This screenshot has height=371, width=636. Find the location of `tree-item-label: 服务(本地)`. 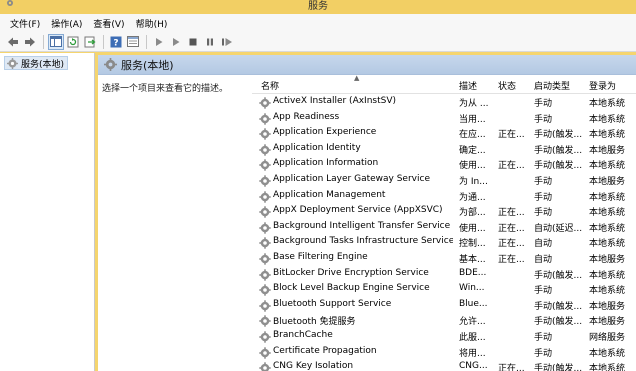

tree-item-label: 服务(本地) is located at coordinates (43, 64).